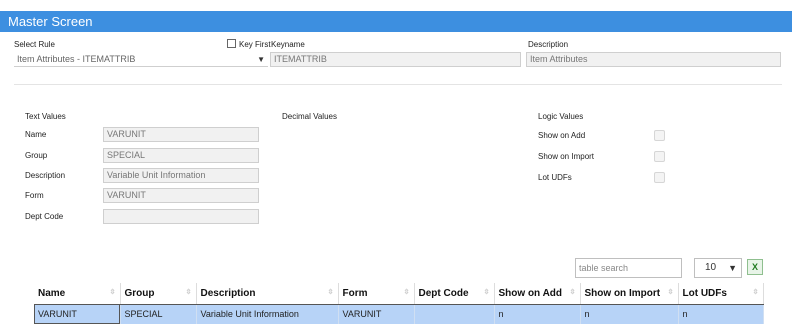  Describe the element at coordinates (562, 135) in the screenshot. I see `show-on-add-label: Show on Add` at that location.